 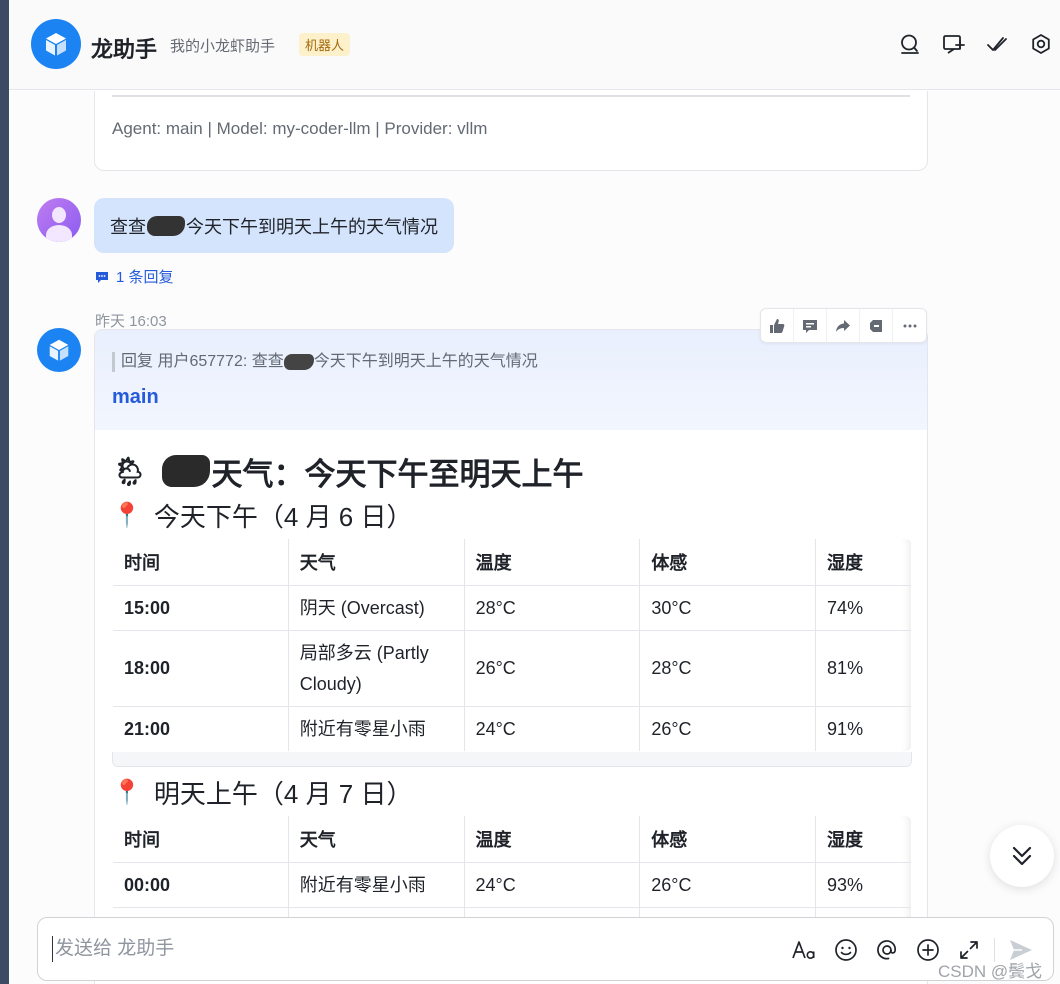 What do you see at coordinates (810, 325) in the screenshot?
I see `comment-icon` at bounding box center [810, 325].